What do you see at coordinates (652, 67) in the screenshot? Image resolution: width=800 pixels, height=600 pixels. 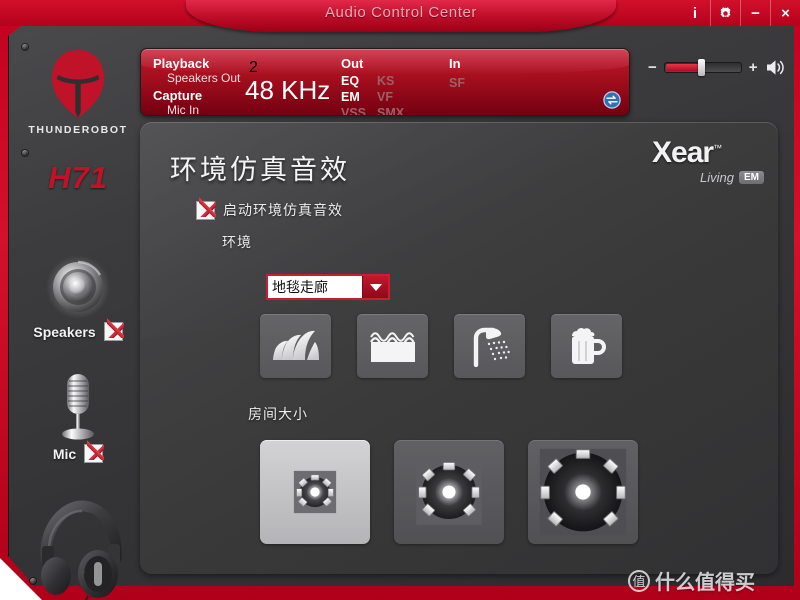 I see `volume-decrease-button: −` at bounding box center [652, 67].